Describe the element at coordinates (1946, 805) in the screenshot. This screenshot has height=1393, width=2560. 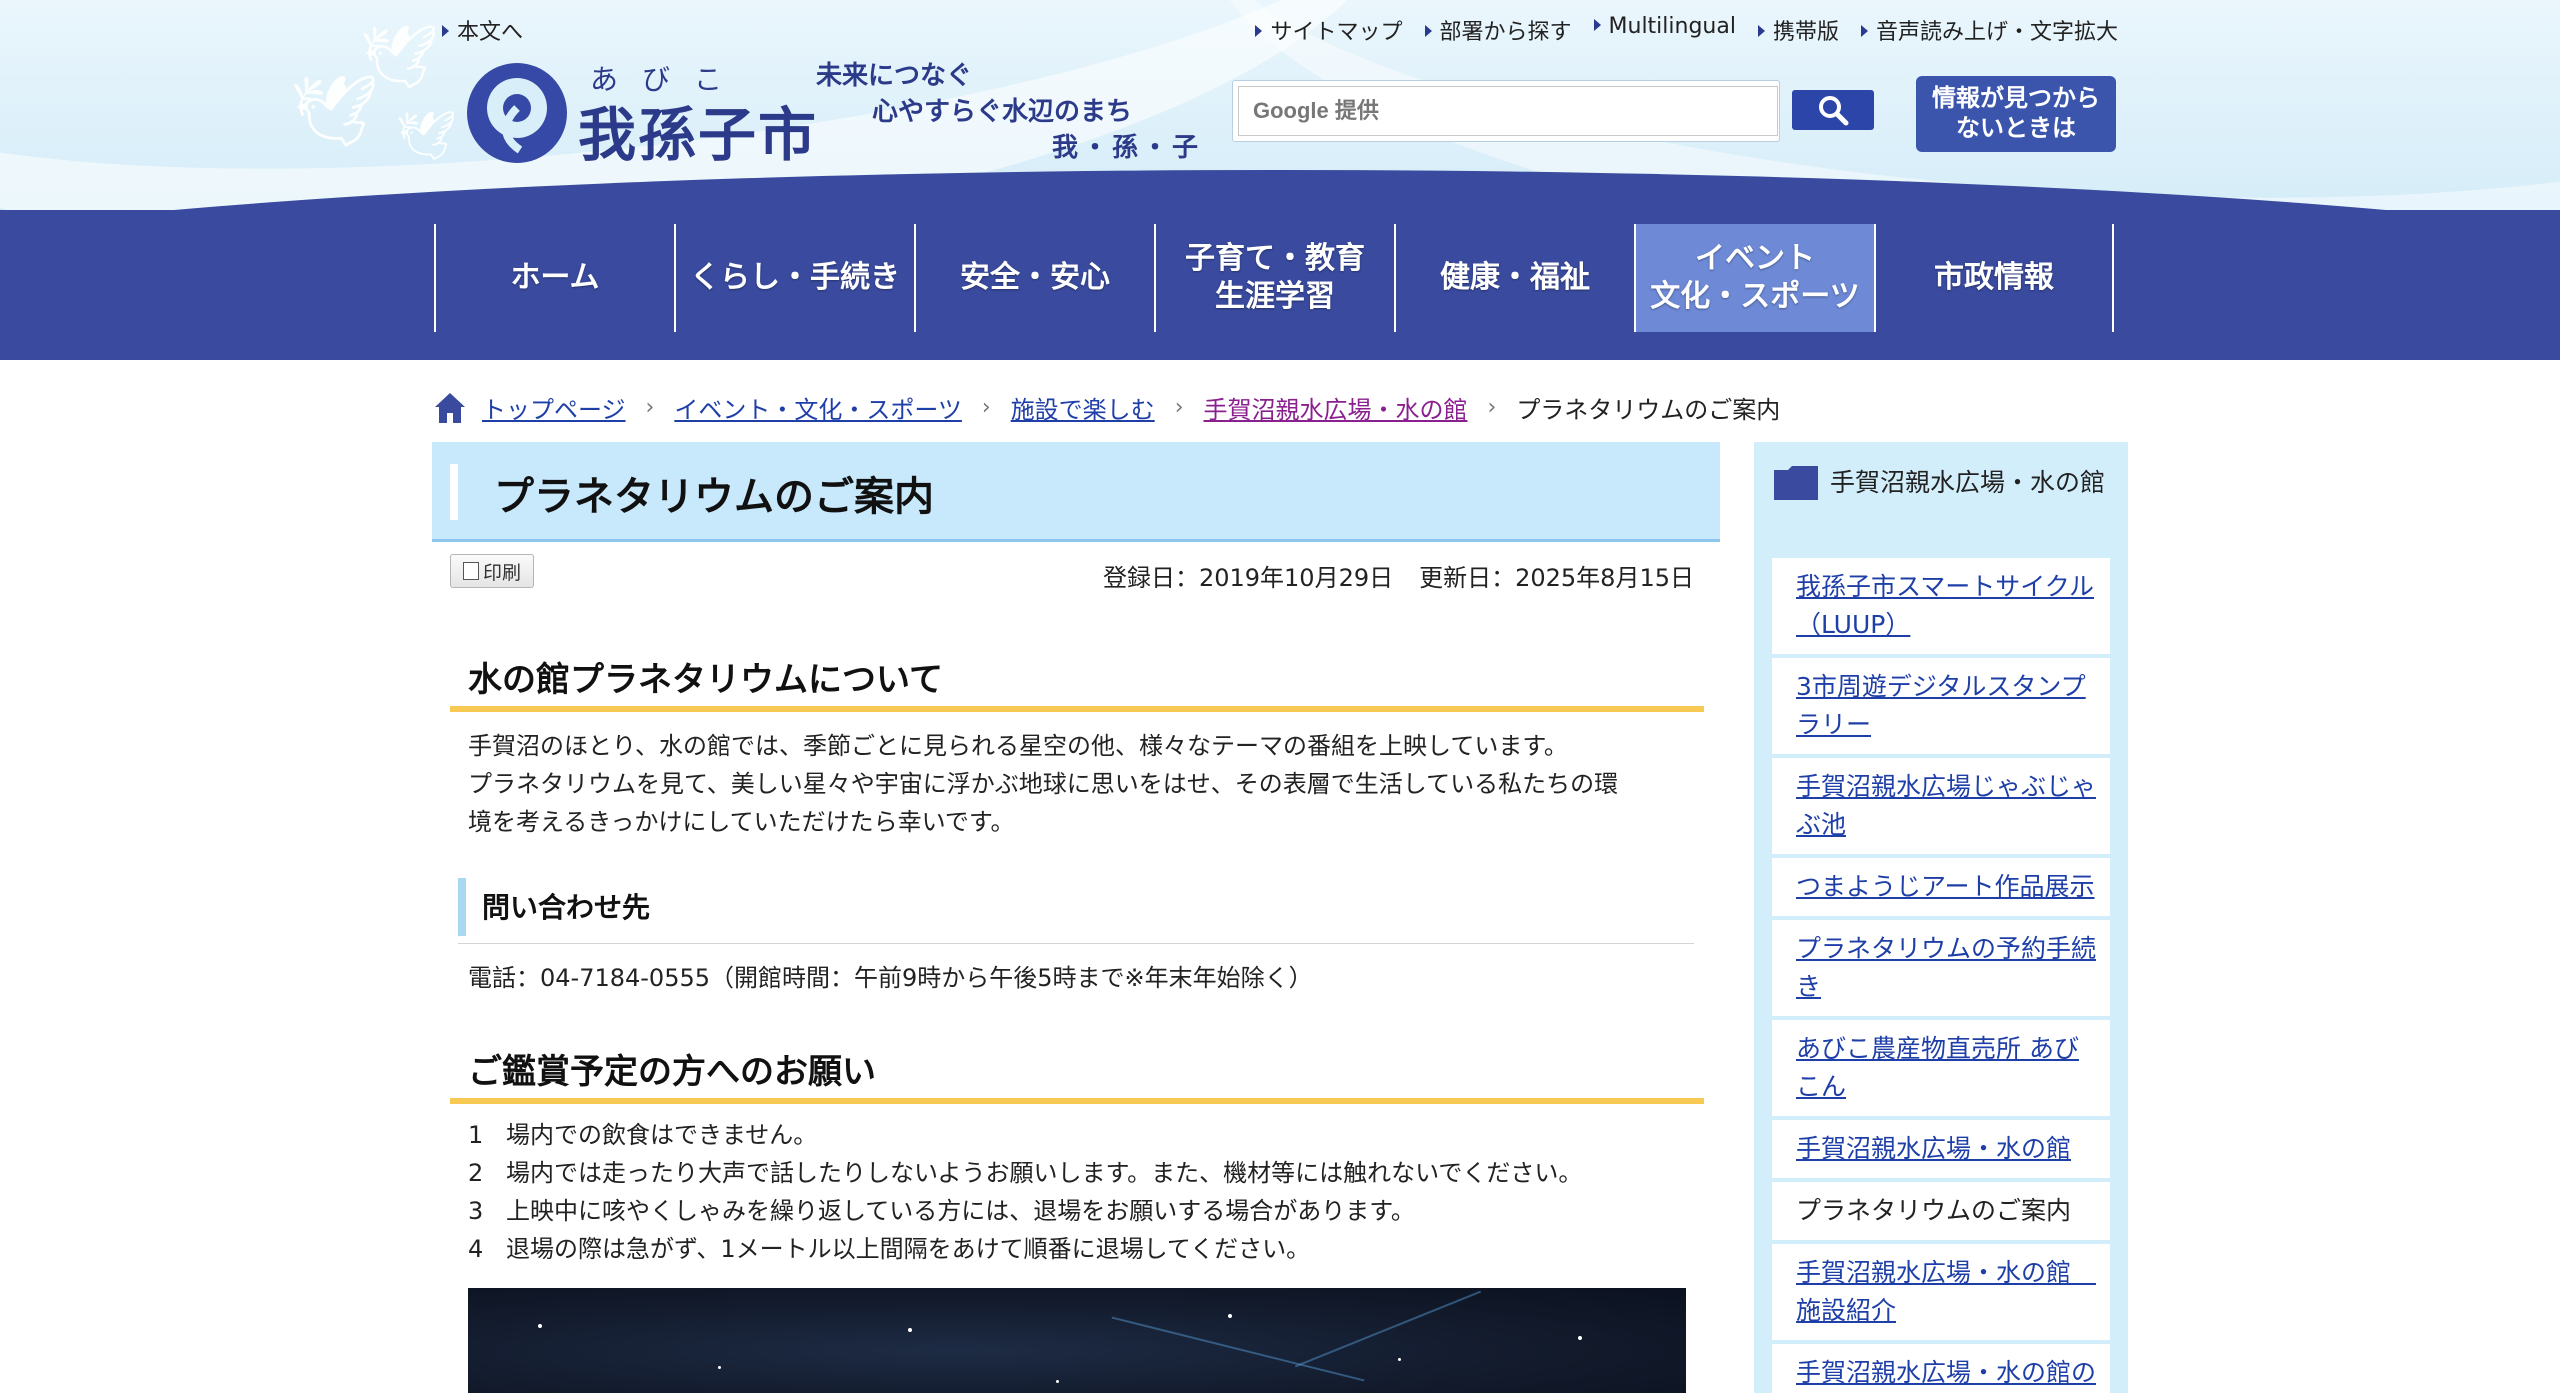
I see `sidebar-item-link: 手賀沼親水広場じゃぶじゃぶ池` at that location.